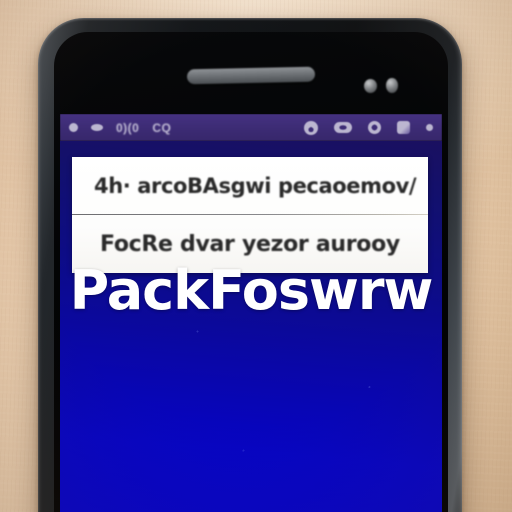 This screenshot has height=512, width=512. What do you see at coordinates (255, 186) in the screenshot?
I see `card-primary-text: 4h· arcoBAsgwi pecaoemov/` at bounding box center [255, 186].